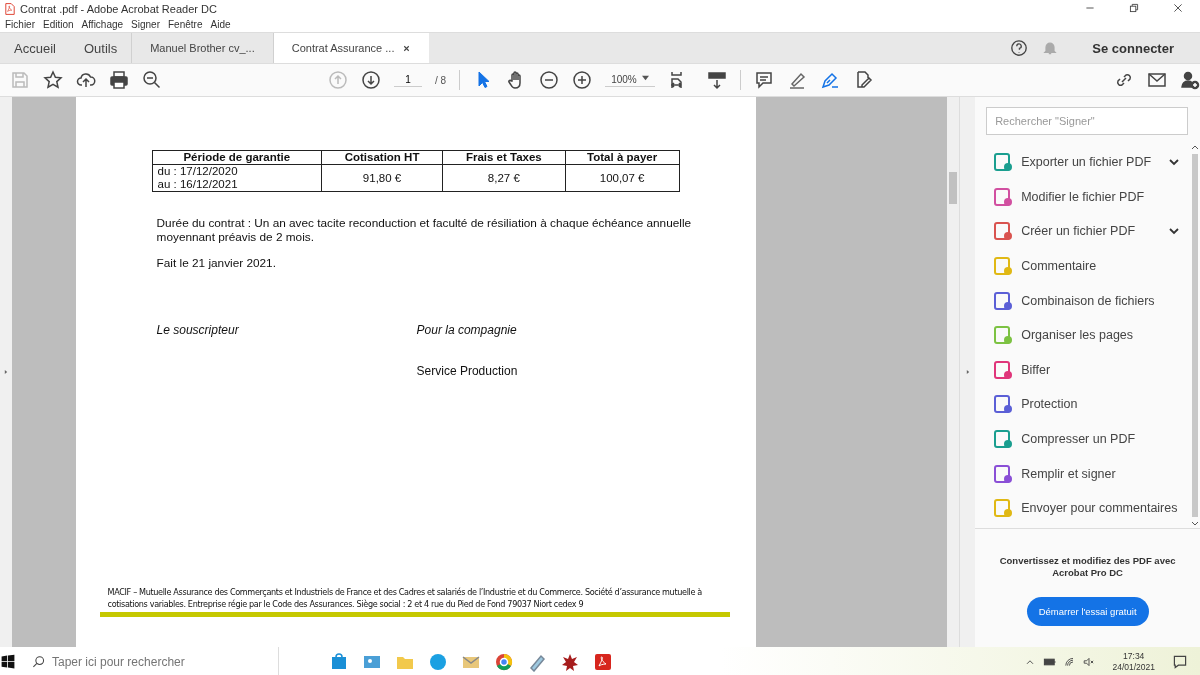 Image resolution: width=1200 pixels, height=675 pixels. What do you see at coordinates (549, 80) in the screenshot?
I see `zoom-out-icon` at bounding box center [549, 80].